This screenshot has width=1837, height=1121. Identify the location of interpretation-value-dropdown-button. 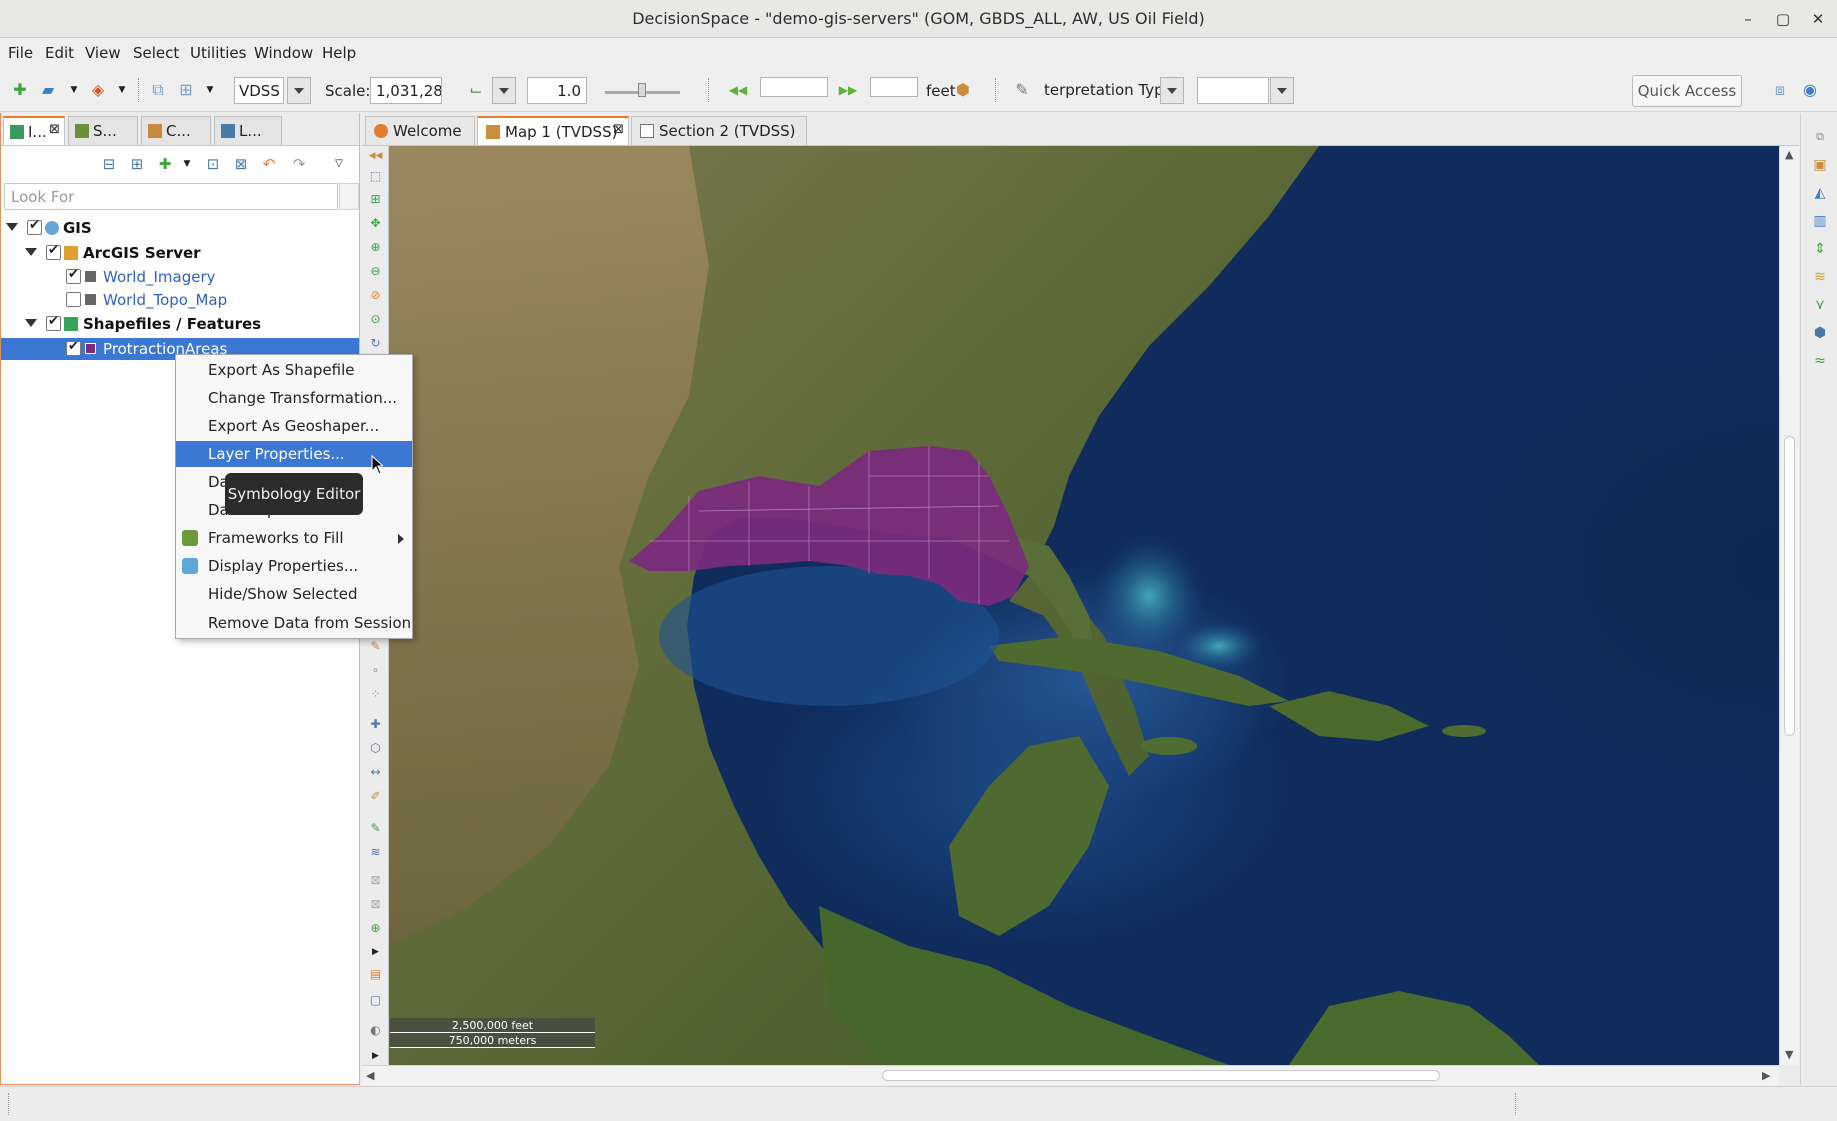
(1282, 90).